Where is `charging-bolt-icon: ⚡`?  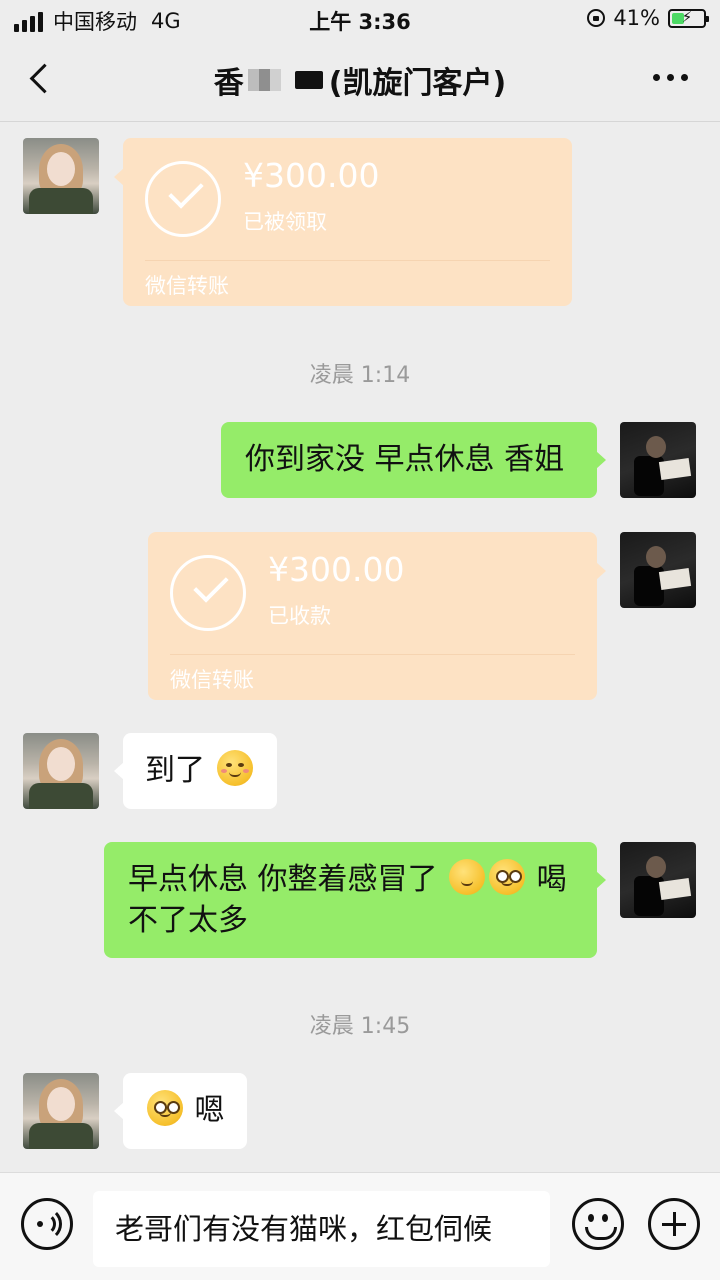
charging-bolt-icon: ⚡ is located at coordinates (687, 16).